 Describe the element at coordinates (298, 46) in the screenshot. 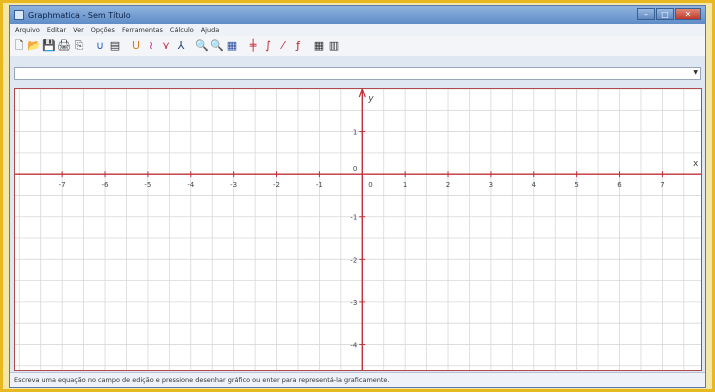

I see `function-icon: ƒ` at that location.